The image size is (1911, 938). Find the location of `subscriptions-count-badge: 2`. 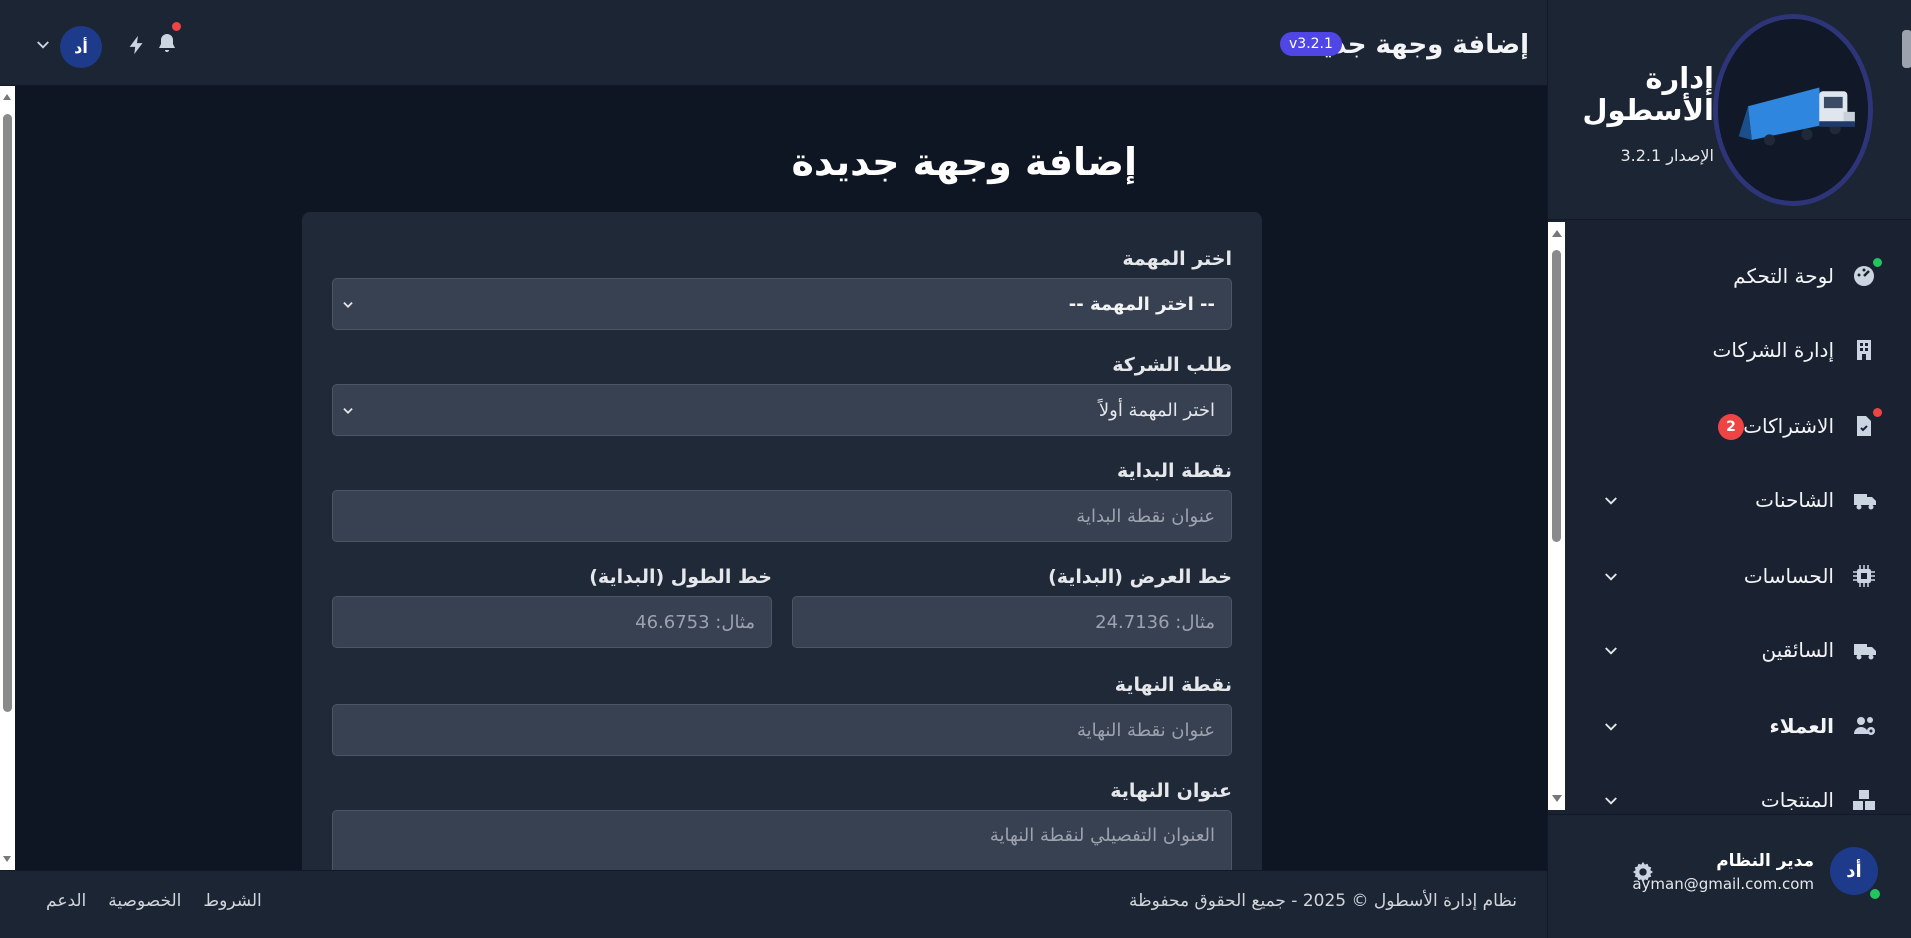

subscriptions-count-badge: 2 is located at coordinates (1731, 427).